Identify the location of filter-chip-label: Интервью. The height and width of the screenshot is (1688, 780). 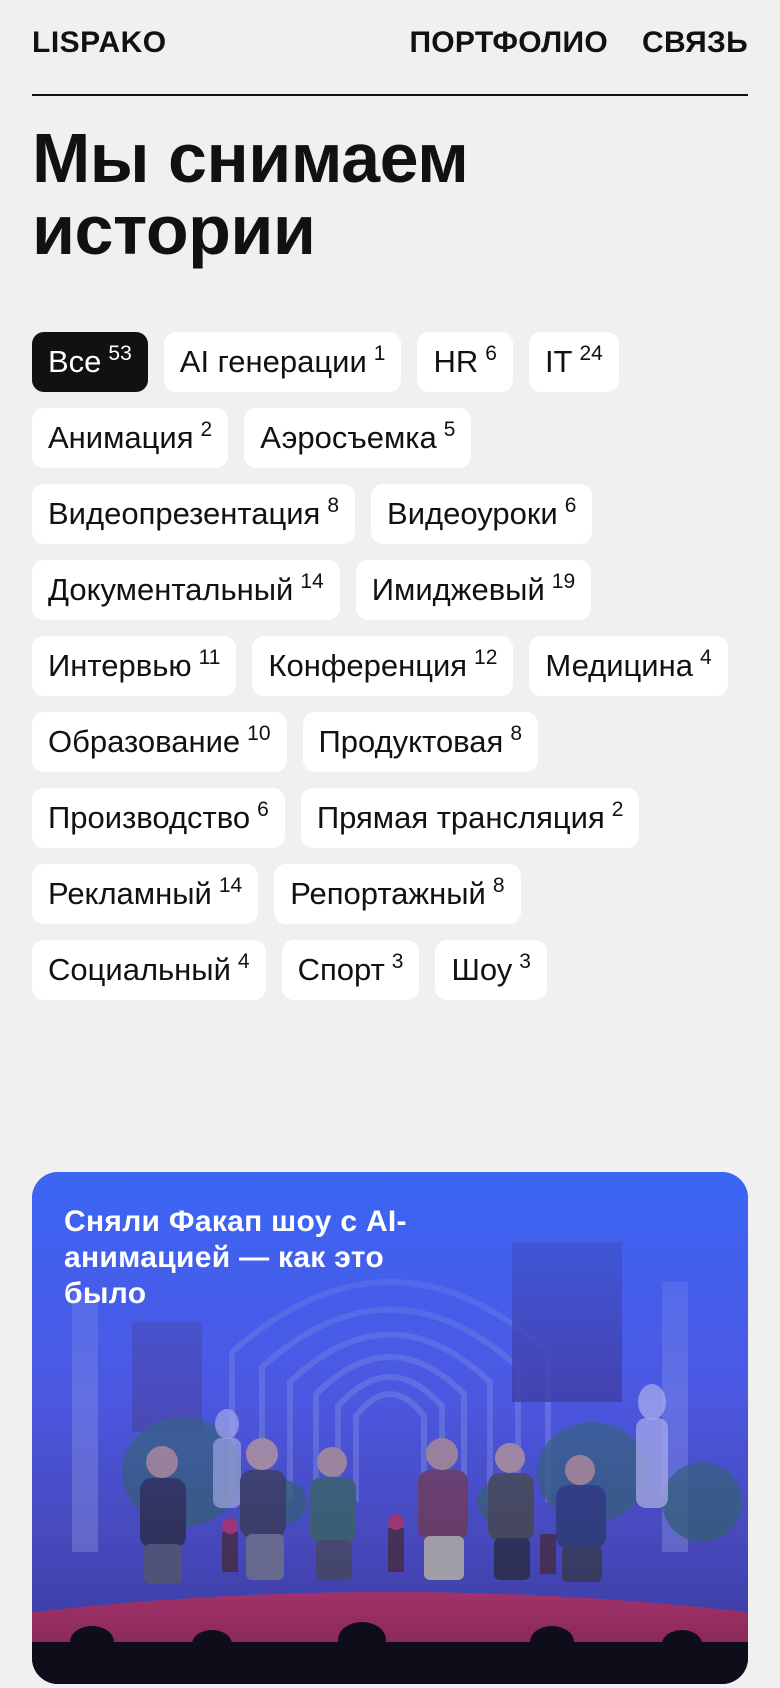
(120, 665).